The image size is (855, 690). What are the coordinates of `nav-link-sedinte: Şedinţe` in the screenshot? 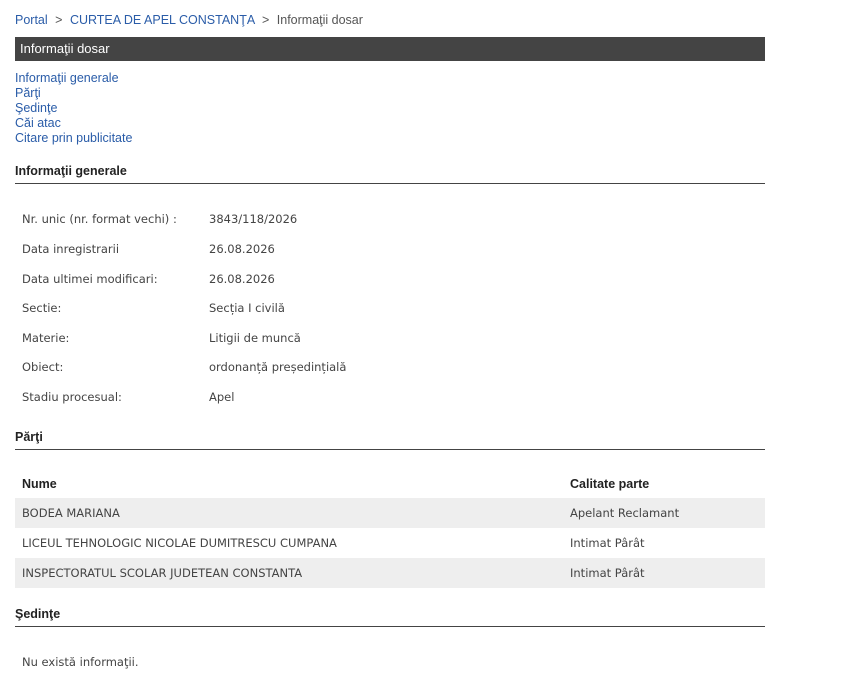 It's located at (73, 108).